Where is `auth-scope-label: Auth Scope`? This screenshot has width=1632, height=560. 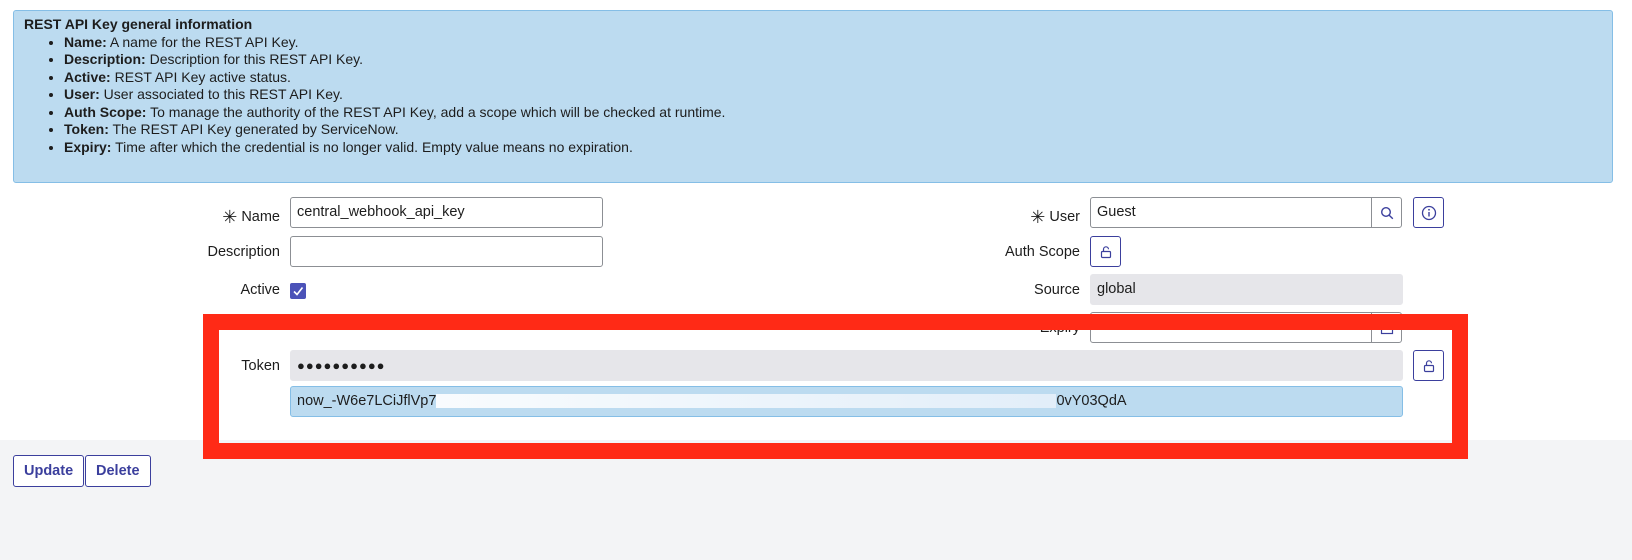 auth-scope-label: Auth Scope is located at coordinates (1042, 252).